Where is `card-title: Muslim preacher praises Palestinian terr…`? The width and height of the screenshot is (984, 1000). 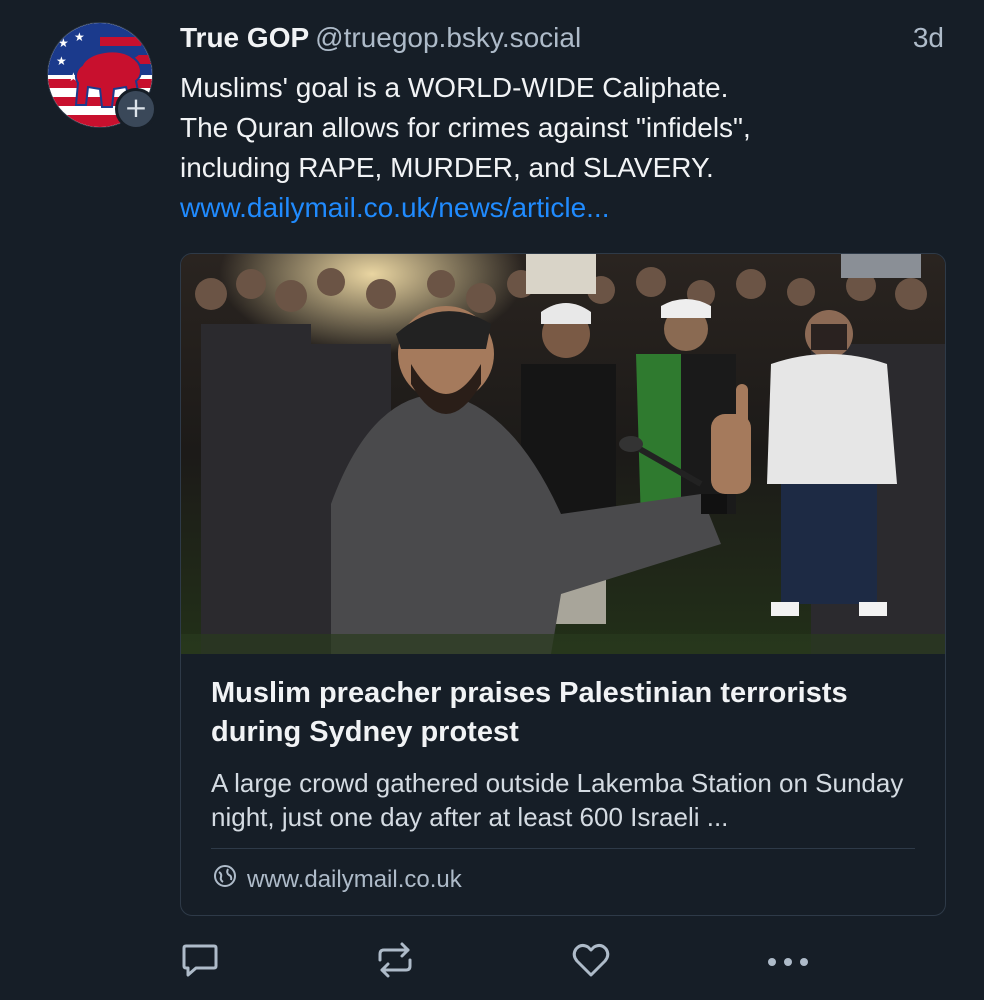
card-title: Muslim preacher praises Palestinian terr… is located at coordinates (529, 712).